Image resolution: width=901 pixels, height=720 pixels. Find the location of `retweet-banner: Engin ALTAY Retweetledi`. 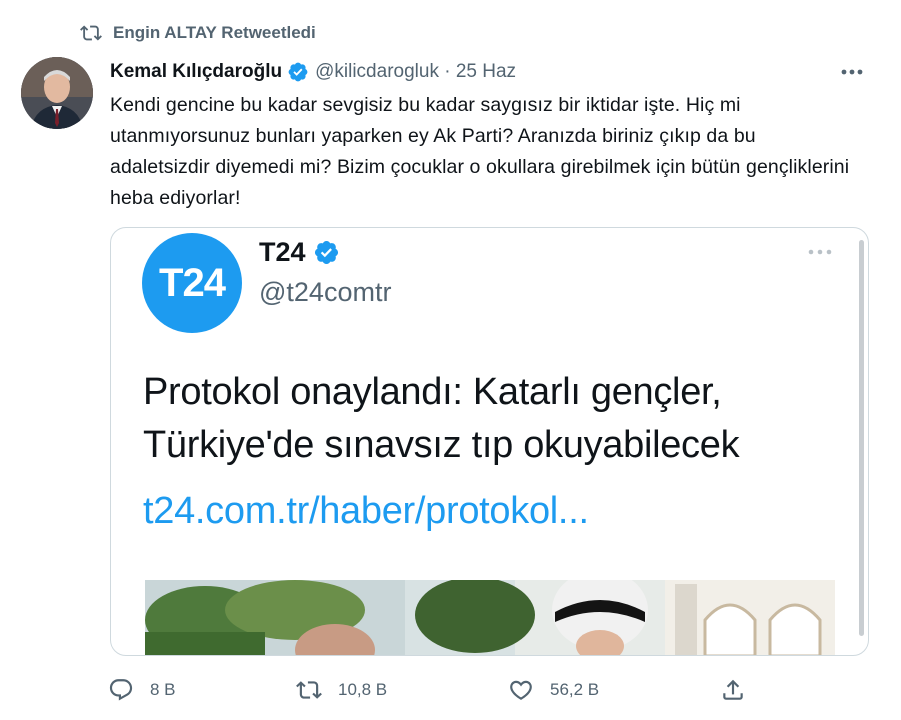

retweet-banner: Engin ALTAY Retweetledi is located at coordinates (198, 33).